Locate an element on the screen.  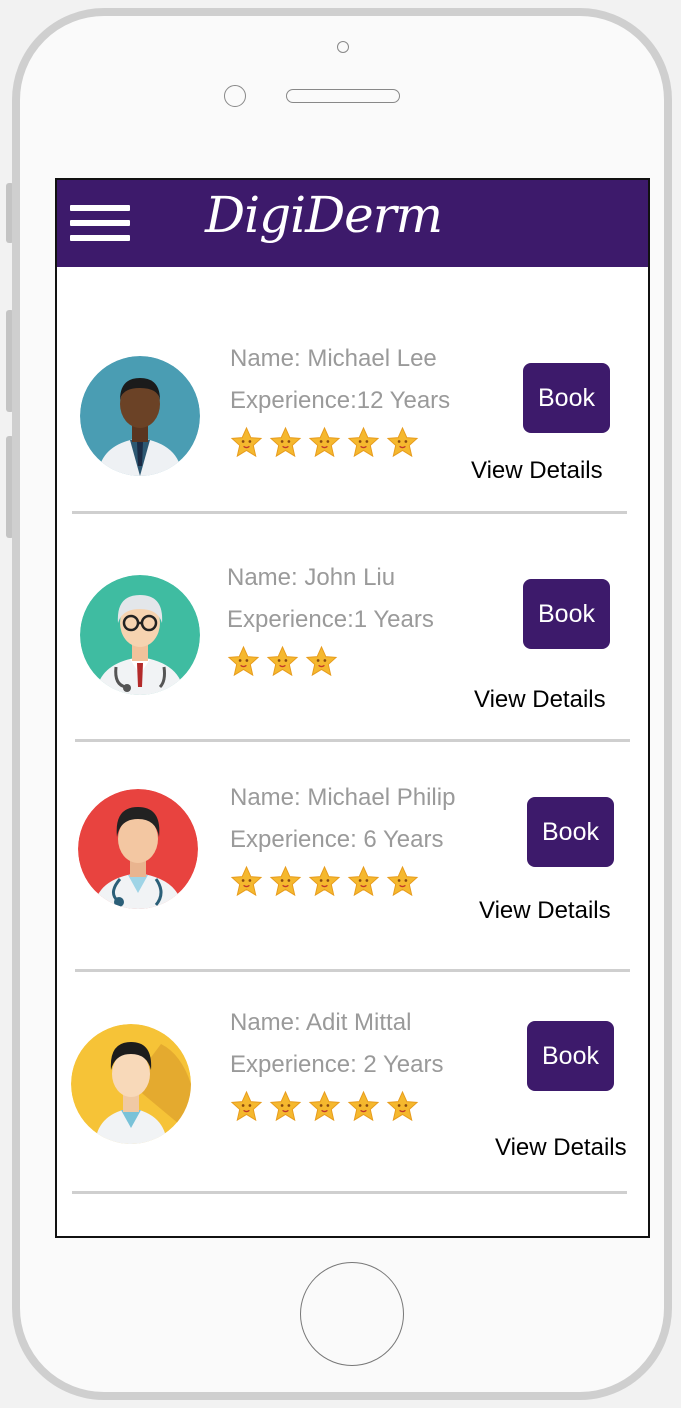
app-title: DigiDerm is located at coordinates (324, 215).